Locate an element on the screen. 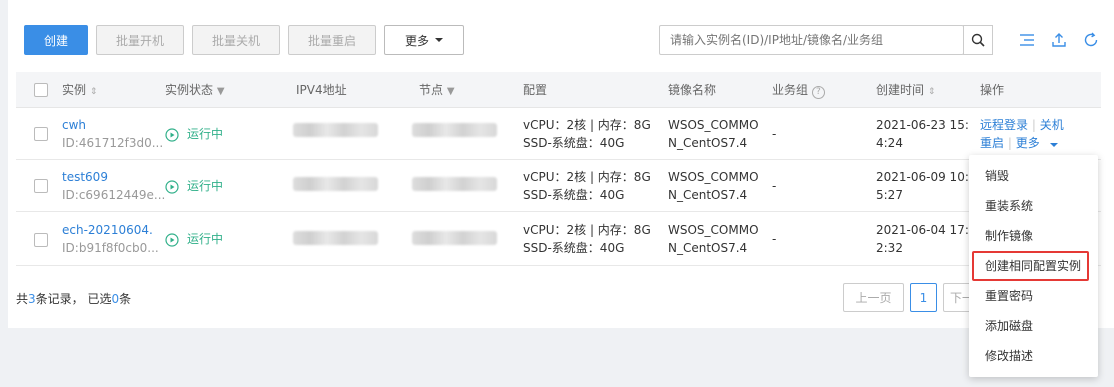 The height and width of the screenshot is (387, 1114). menu-item-create-image: 制作镜像 is located at coordinates (1033, 236).